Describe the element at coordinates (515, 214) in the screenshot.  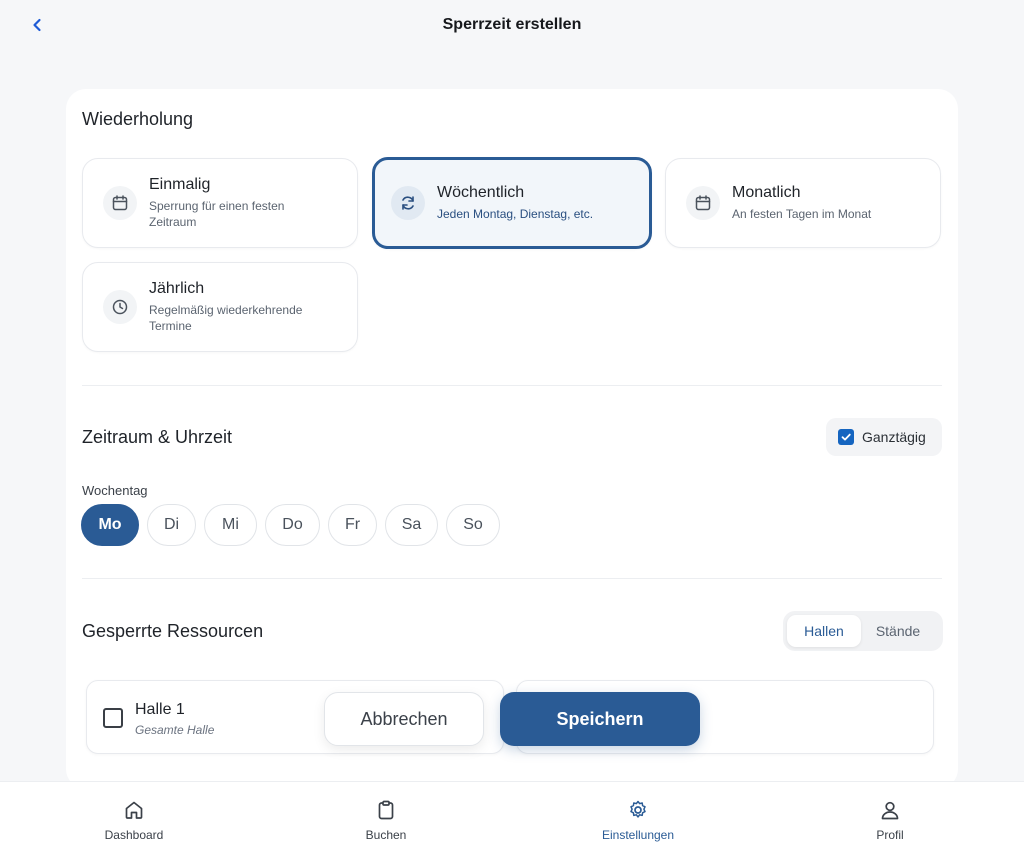
I see `repeat-option-desc: Jeden Montag, Dienstag, etc.` at that location.